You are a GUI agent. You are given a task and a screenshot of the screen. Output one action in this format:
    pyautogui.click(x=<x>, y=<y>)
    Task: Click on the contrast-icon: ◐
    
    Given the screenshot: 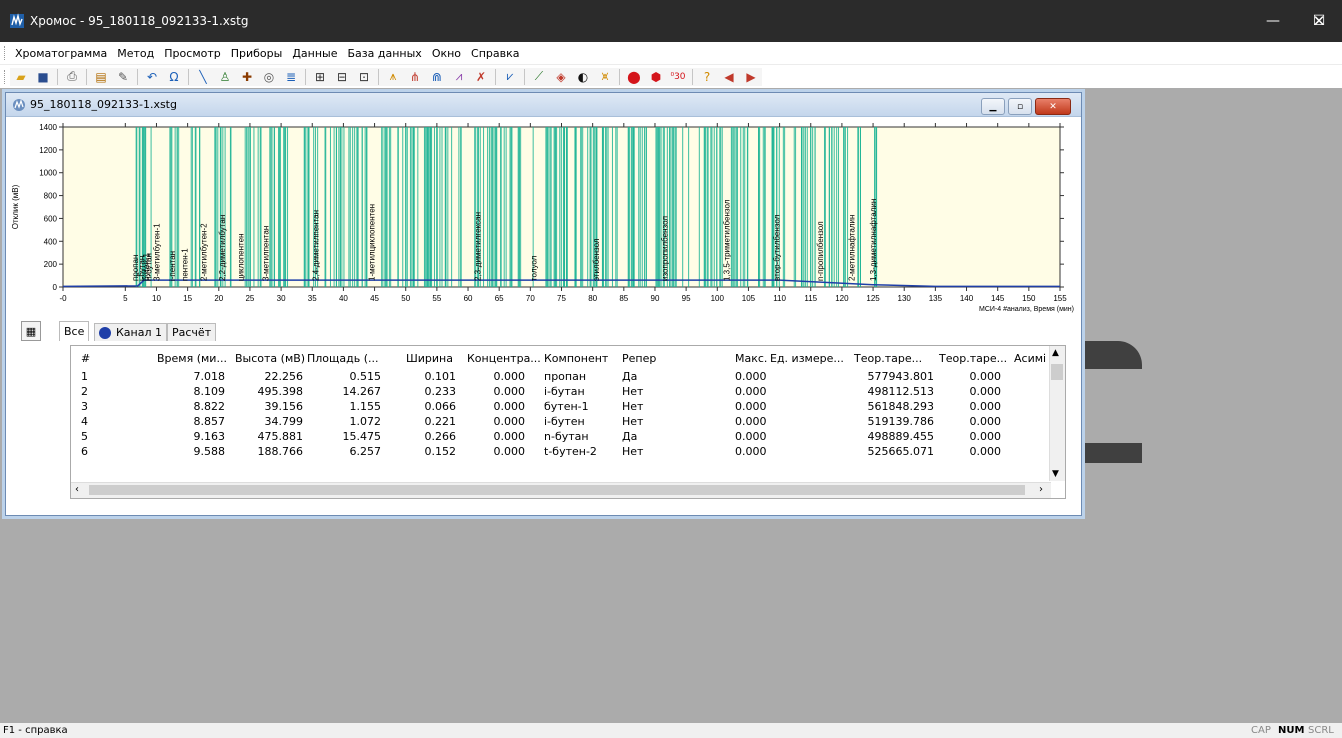 What is the action you would take?
    pyautogui.click(x=583, y=77)
    